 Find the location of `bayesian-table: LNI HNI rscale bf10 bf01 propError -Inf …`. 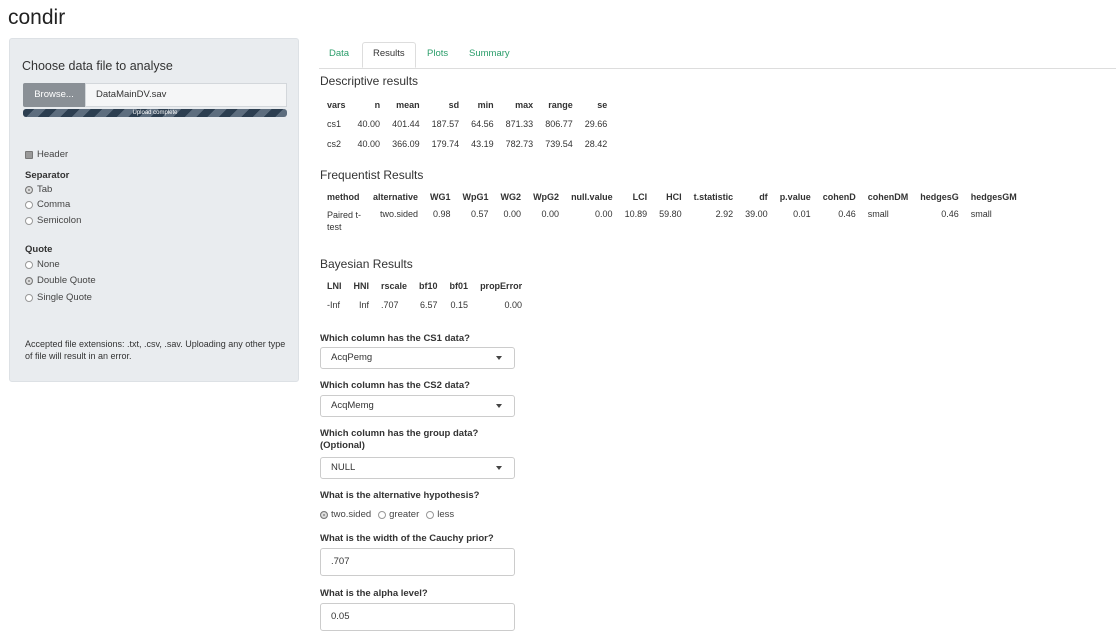

bayesian-table: LNI HNI rscale bf10 bf01 propError -Inf … is located at coordinates (424, 296).